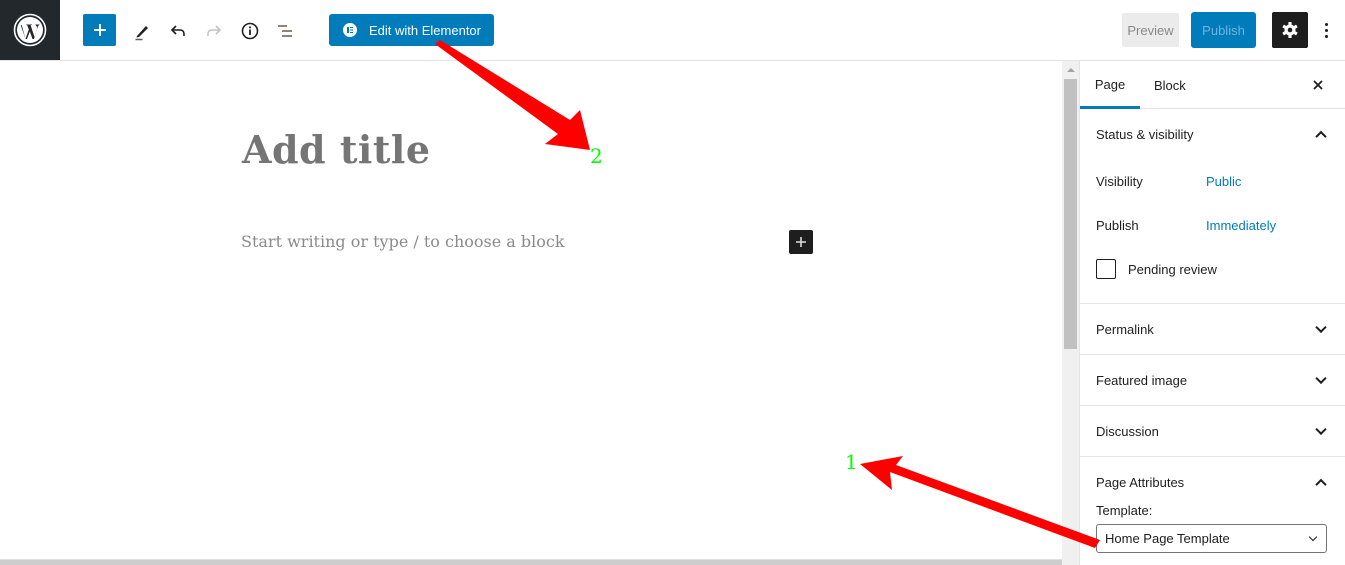  Describe the element at coordinates (1212, 482) in the screenshot. I see `panel-page-attributes-toggle: Page Attributes` at that location.